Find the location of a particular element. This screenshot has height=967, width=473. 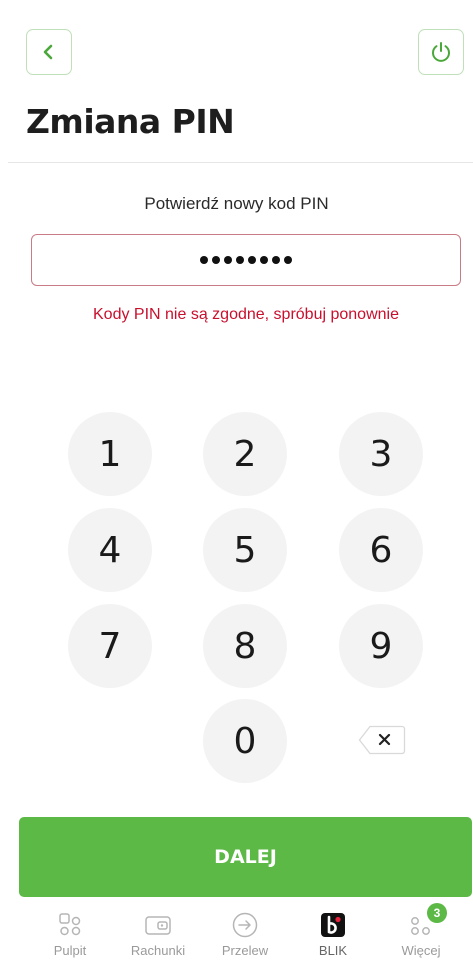

keypad-key-5: 5 is located at coordinates (245, 550).